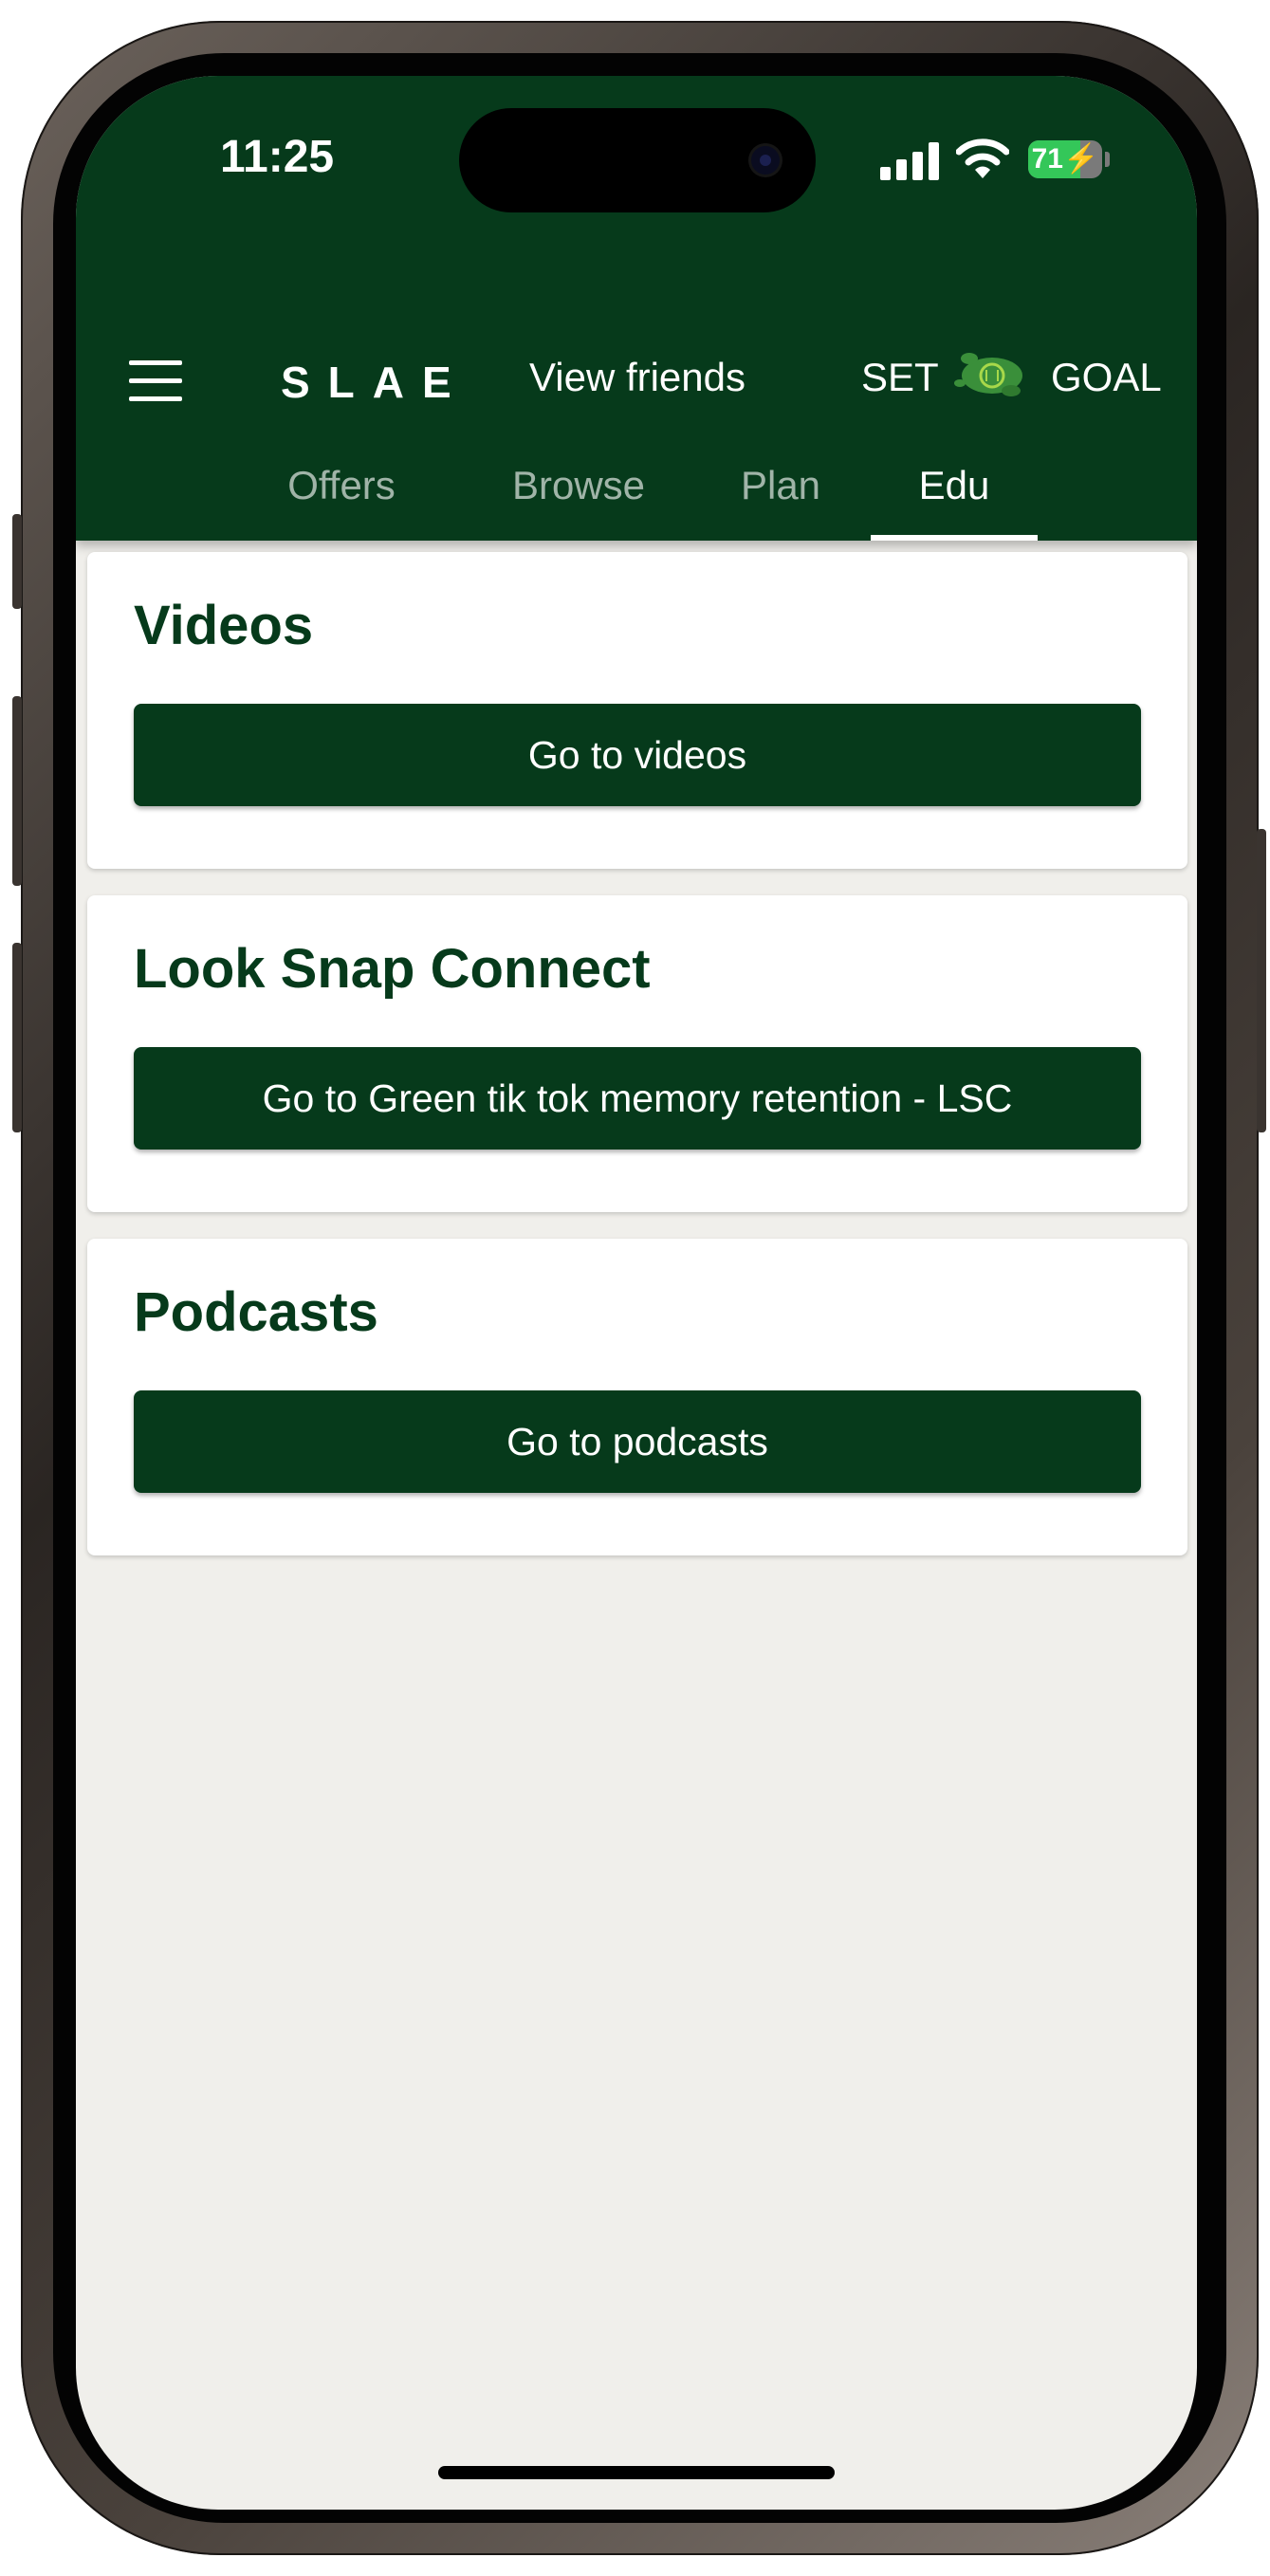 The width and height of the screenshot is (1270, 2576). I want to click on hamburger-menu-icon, so click(155, 381).